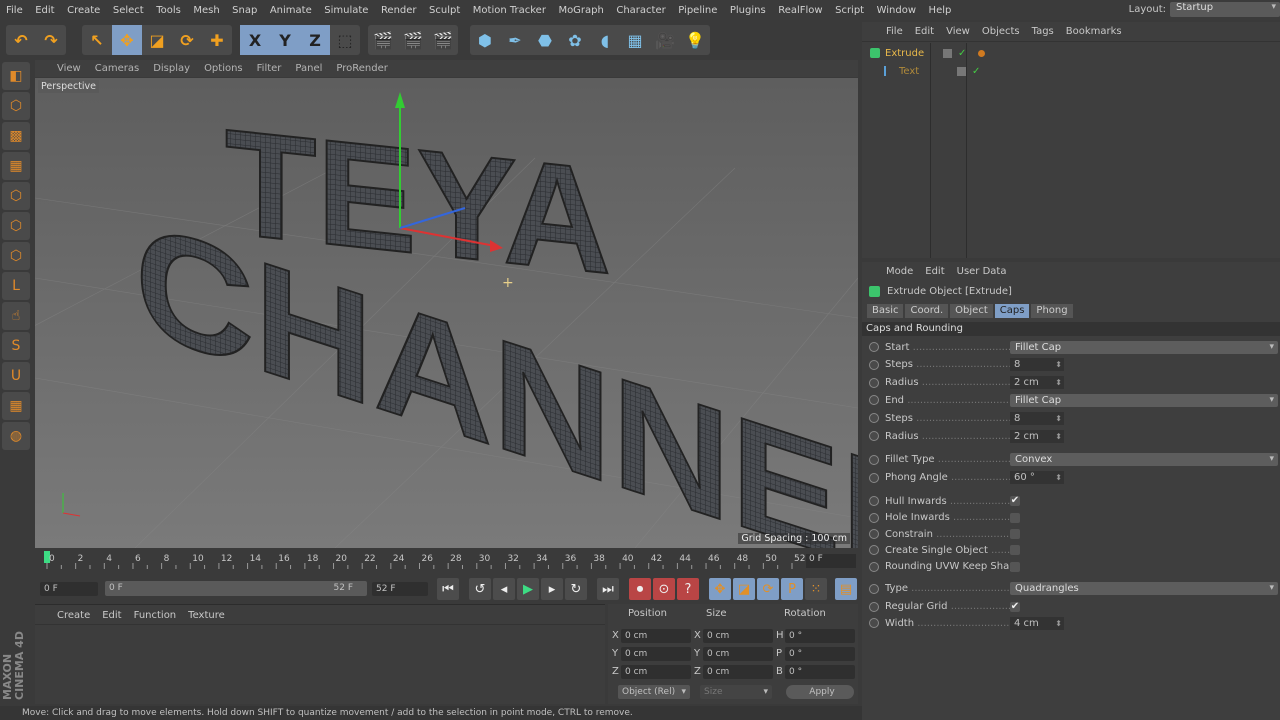 The image size is (1280, 720). I want to click on z-axis-button: Z, so click(315, 40).